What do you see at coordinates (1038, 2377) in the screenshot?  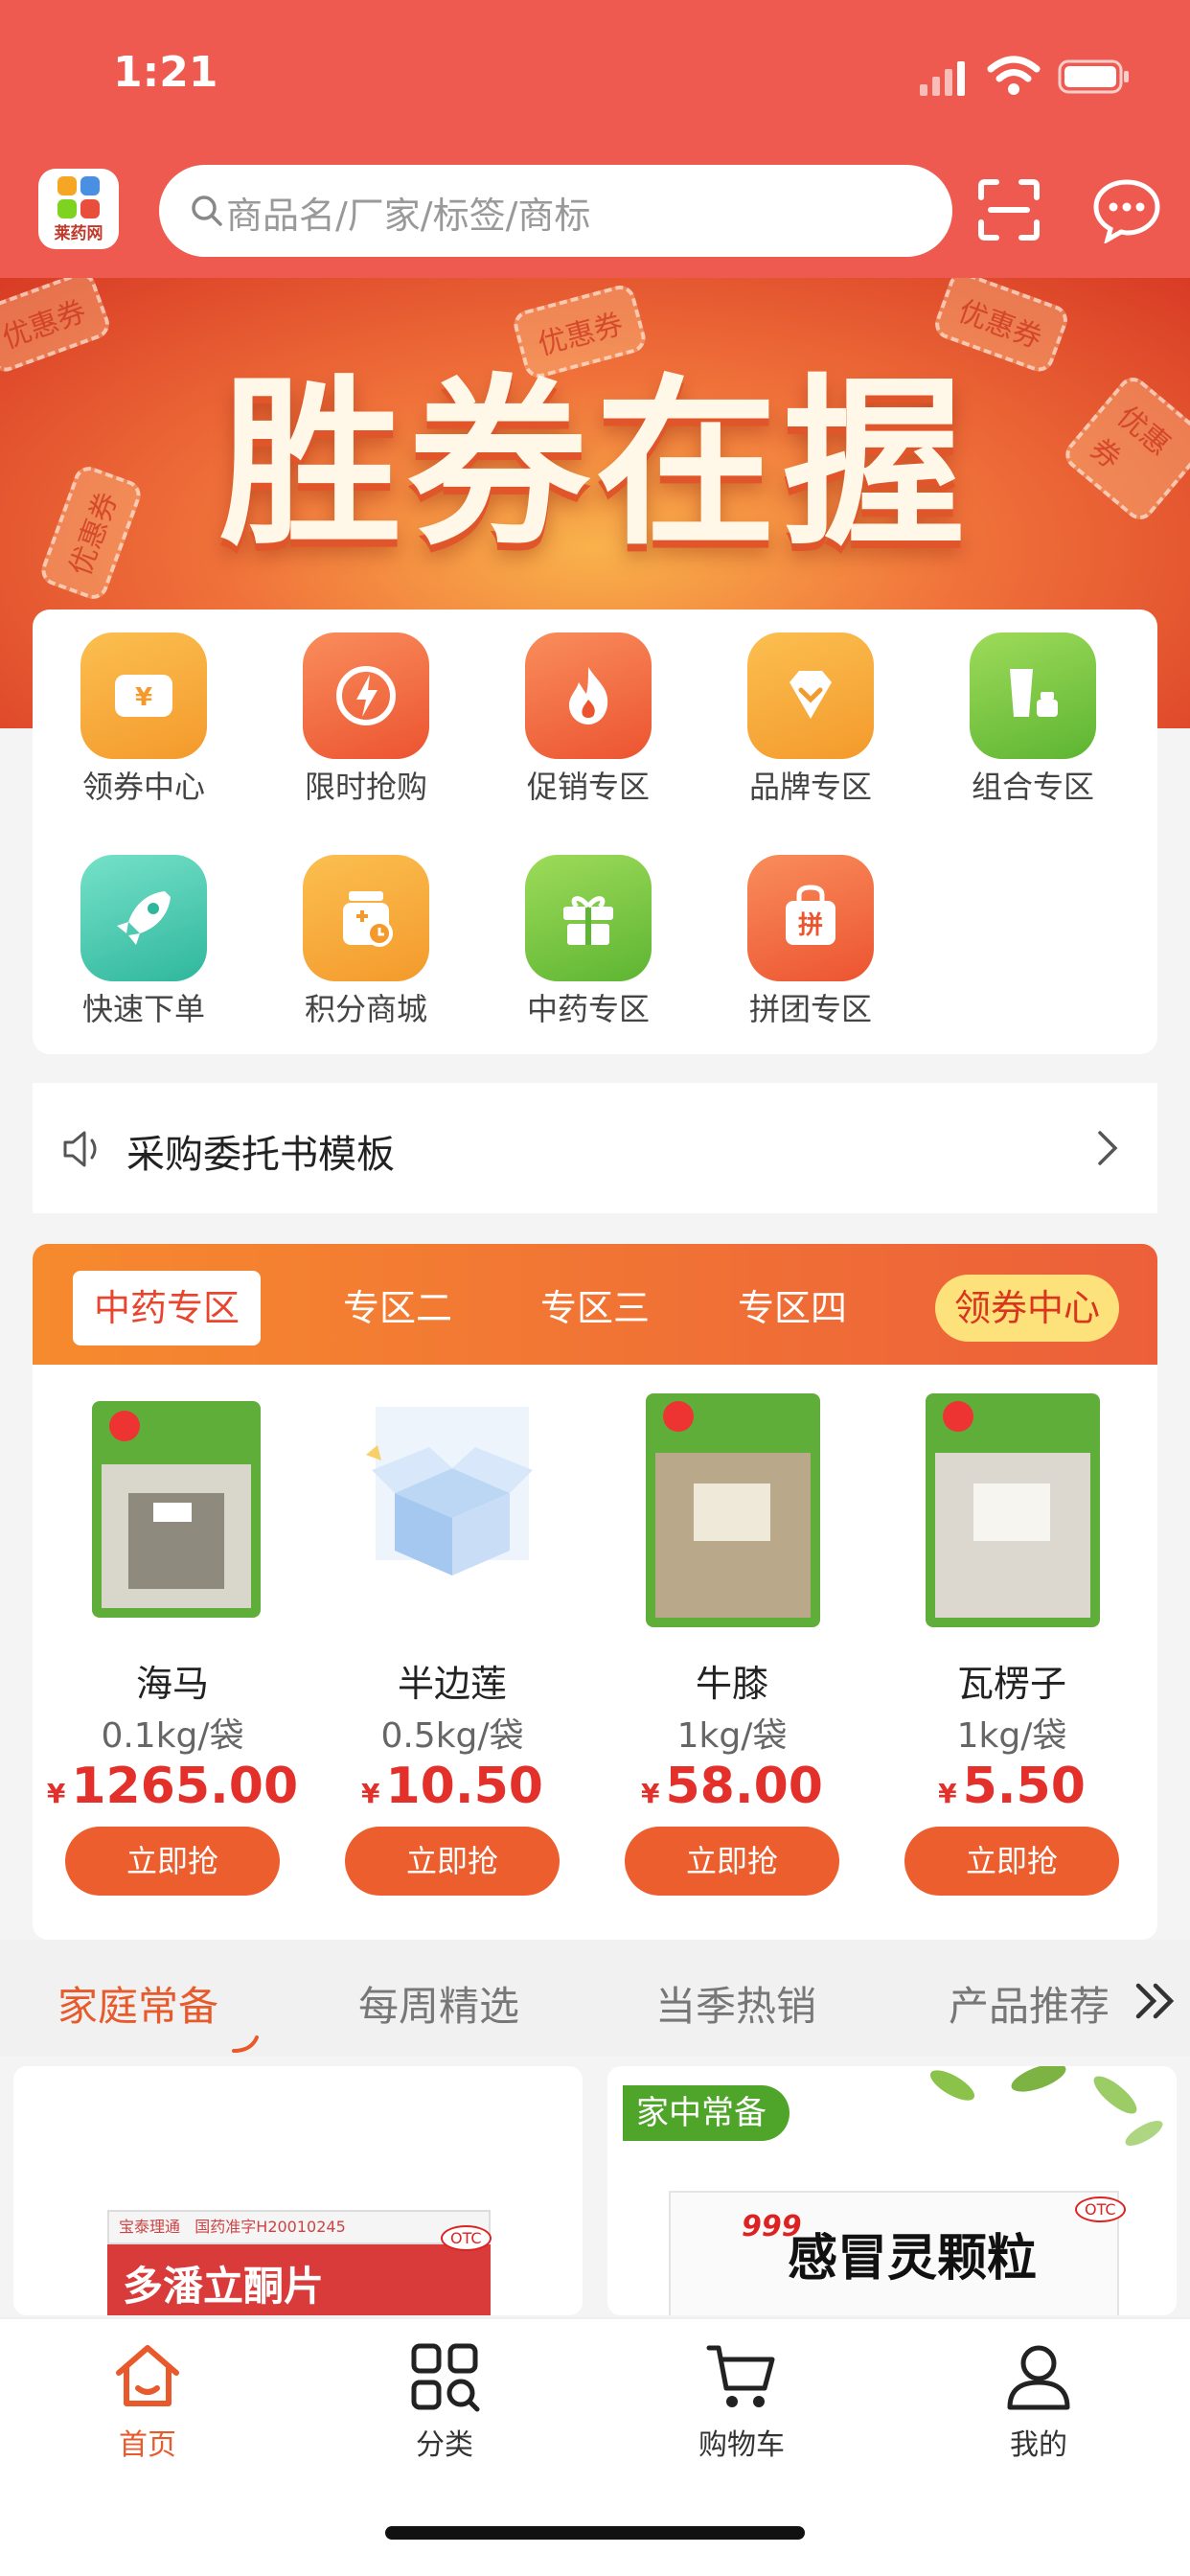 I see `user-icon` at bounding box center [1038, 2377].